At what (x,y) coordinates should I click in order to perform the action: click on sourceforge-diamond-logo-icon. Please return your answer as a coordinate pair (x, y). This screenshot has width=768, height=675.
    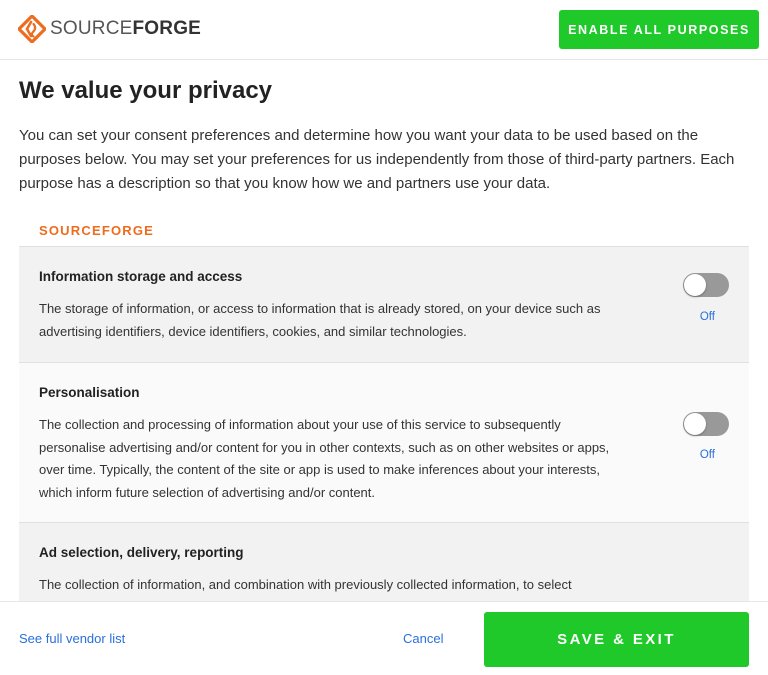
    Looking at the image, I should click on (32, 29).